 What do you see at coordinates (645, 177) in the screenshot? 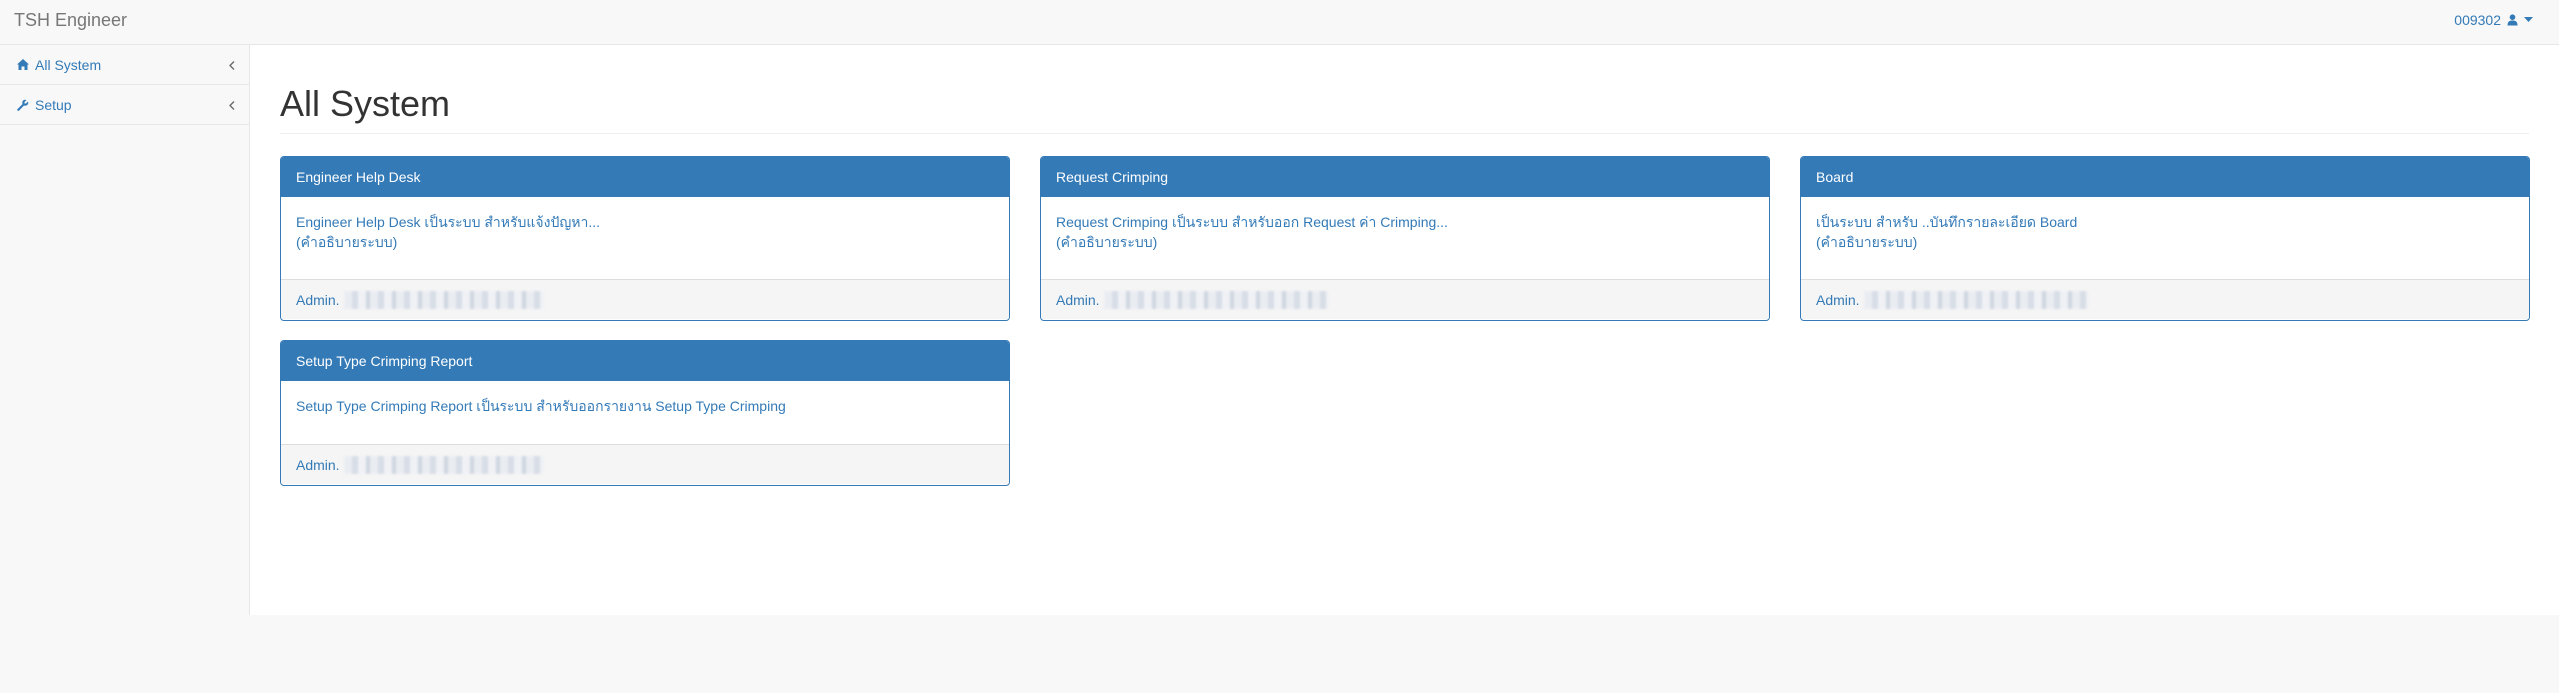
I see `panel-heading: Engineer Help Desk` at bounding box center [645, 177].